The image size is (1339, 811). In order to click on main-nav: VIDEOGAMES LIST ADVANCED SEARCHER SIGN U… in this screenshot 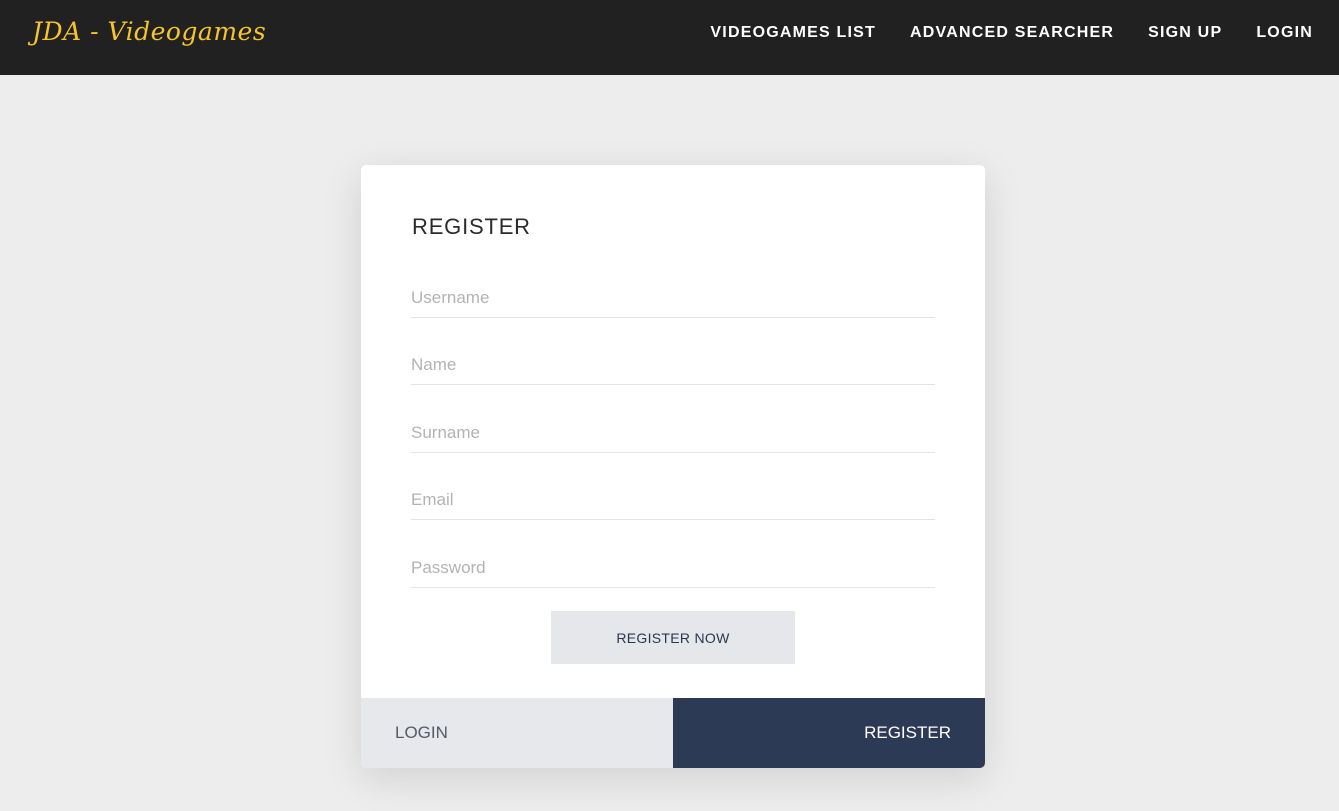, I will do `click(994, 33)`.